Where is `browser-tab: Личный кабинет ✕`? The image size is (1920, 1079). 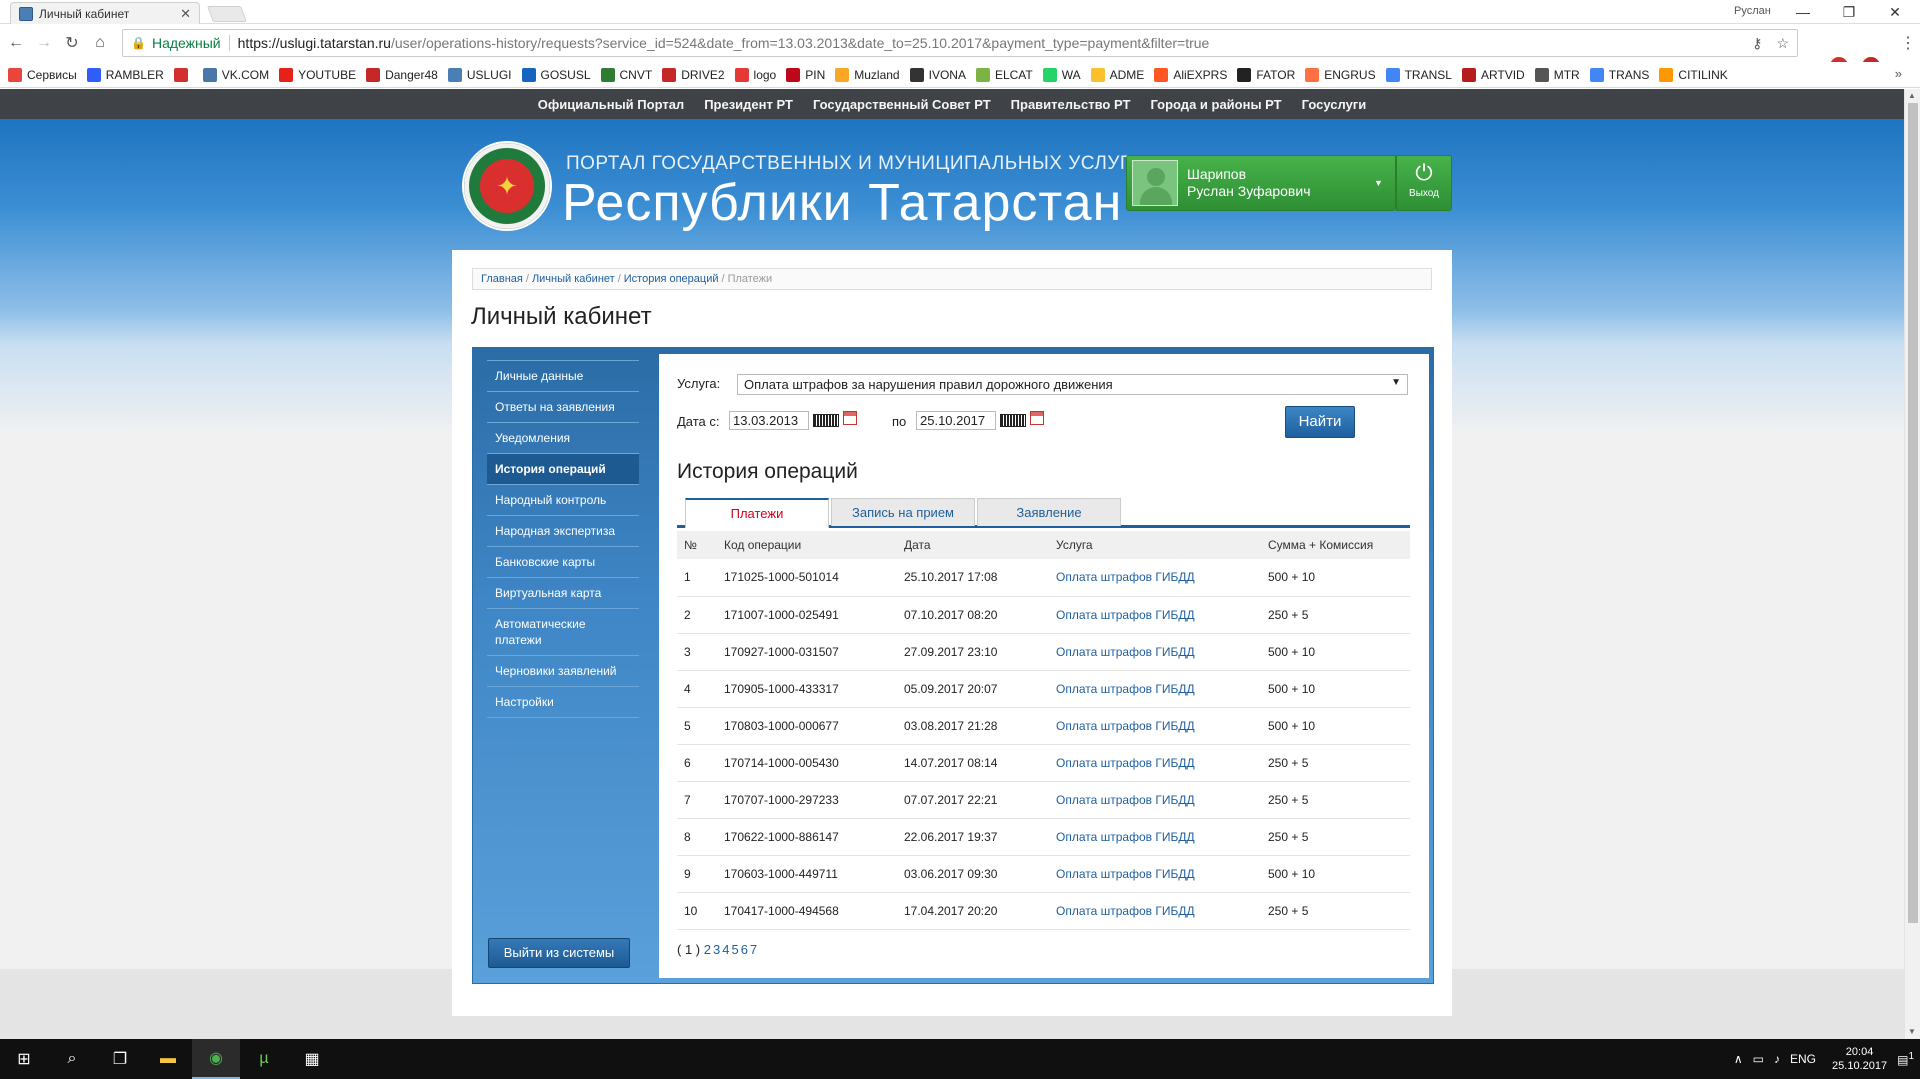 browser-tab: Личный кабинет ✕ is located at coordinates (105, 13).